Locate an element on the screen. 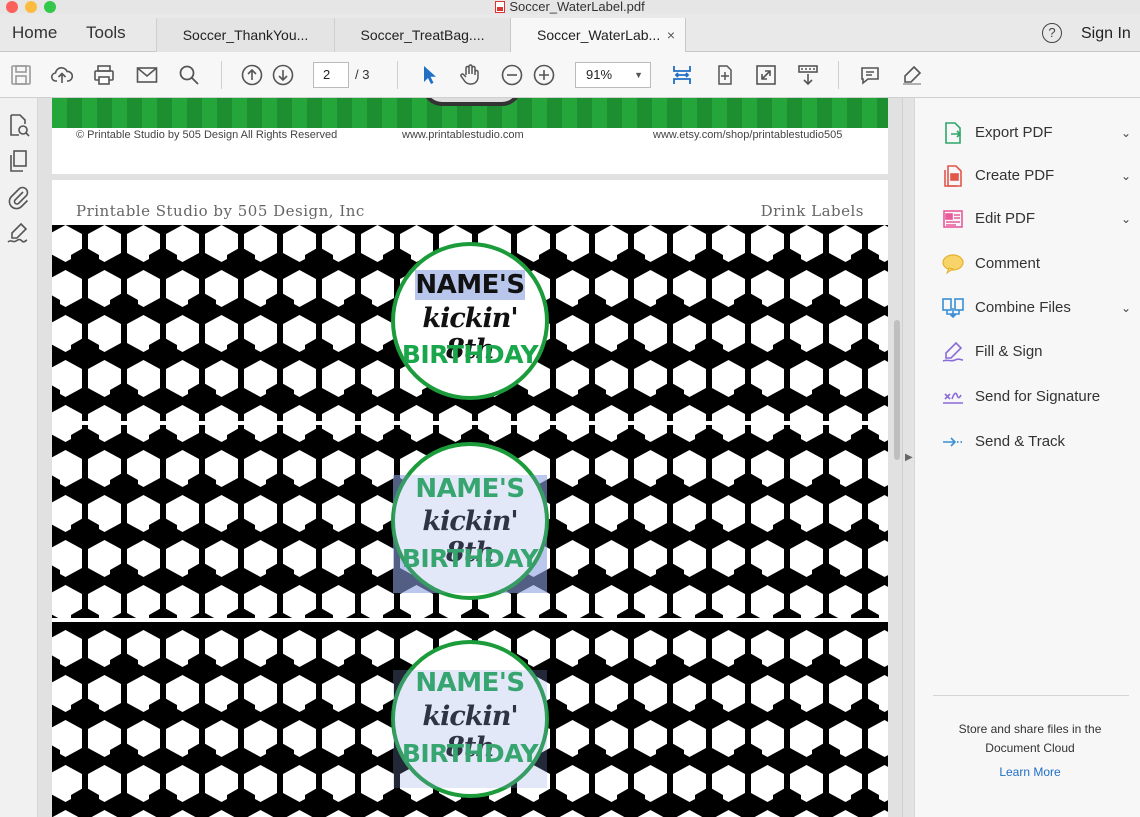 The height and width of the screenshot is (817, 1140). attachments-icon is located at coordinates (18, 197).